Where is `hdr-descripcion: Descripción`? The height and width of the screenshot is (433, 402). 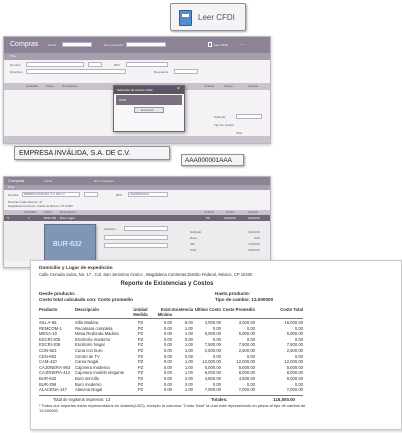 hdr-descripcion: Descripción is located at coordinates (87, 309).